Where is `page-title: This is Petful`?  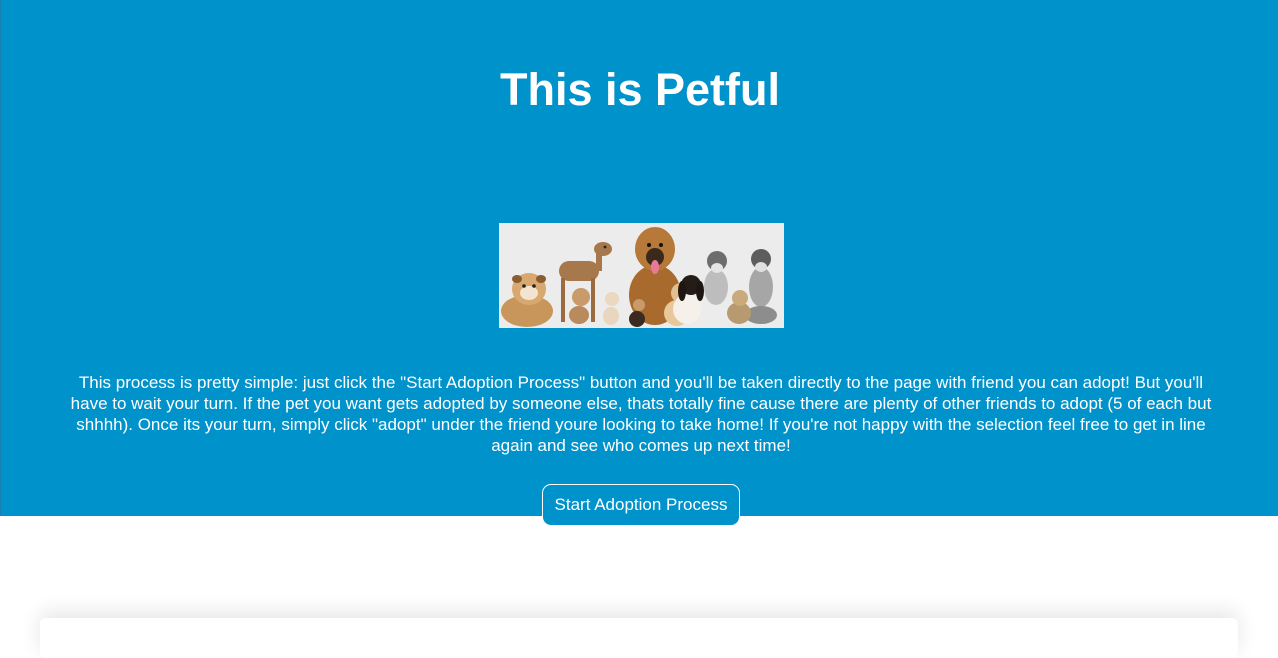
page-title: This is Petful is located at coordinates (640, 89).